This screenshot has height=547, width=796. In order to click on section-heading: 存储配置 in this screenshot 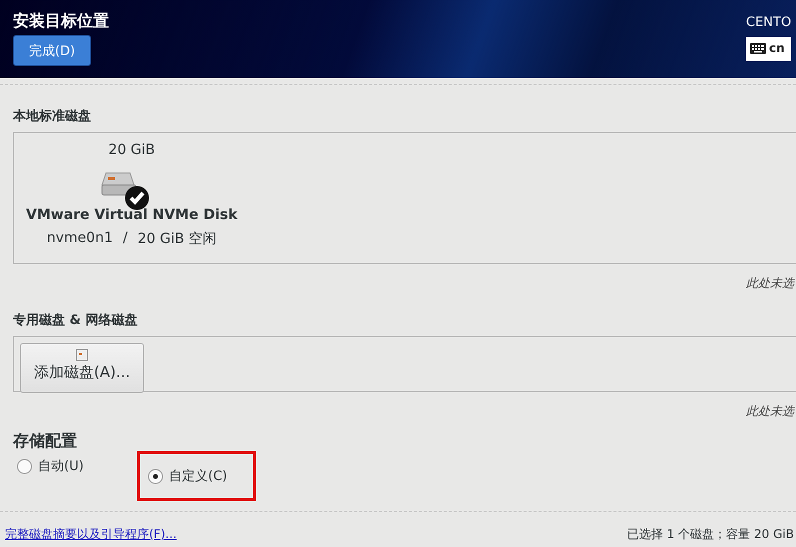, I will do `click(45, 441)`.